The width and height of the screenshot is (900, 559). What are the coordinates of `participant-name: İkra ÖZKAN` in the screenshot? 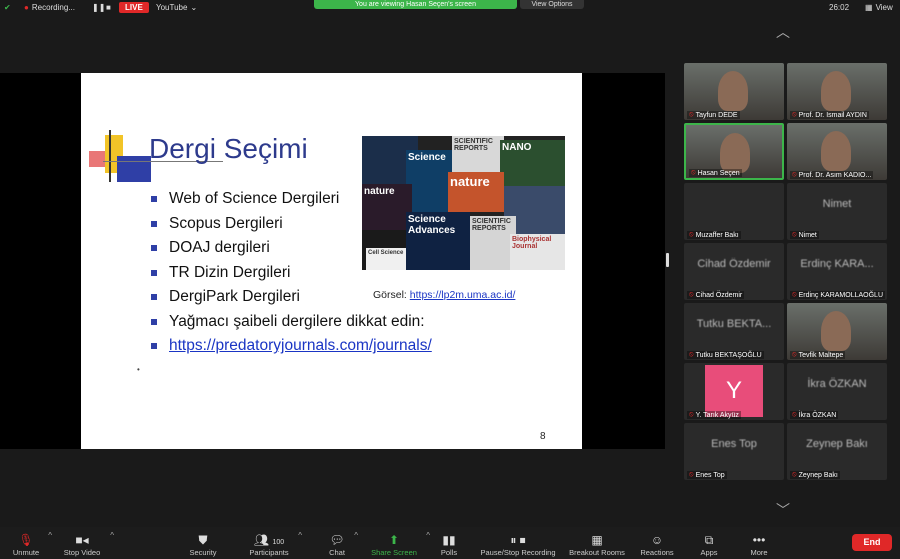 It's located at (817, 415).